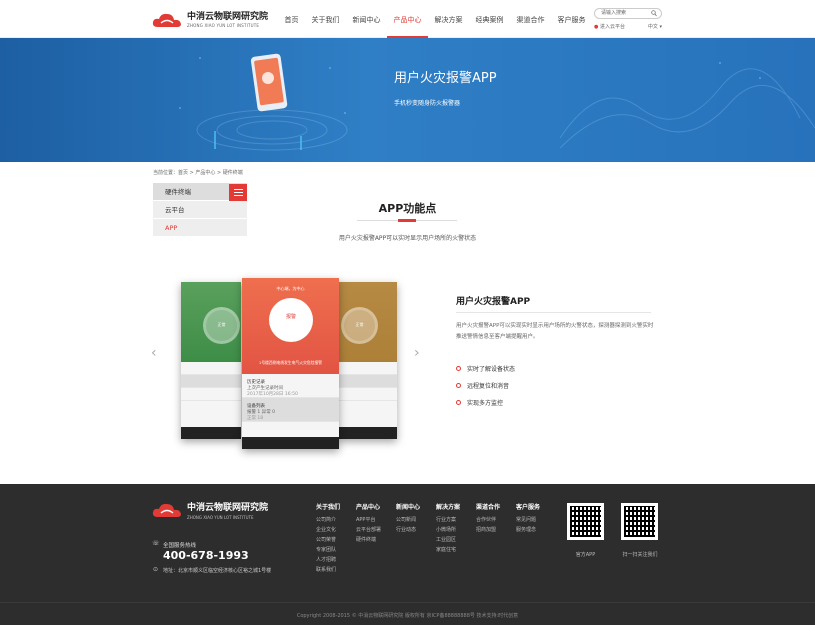 This screenshot has width=815, height=625. What do you see at coordinates (290, 443) in the screenshot?
I see `android-nav-bar` at bounding box center [290, 443].